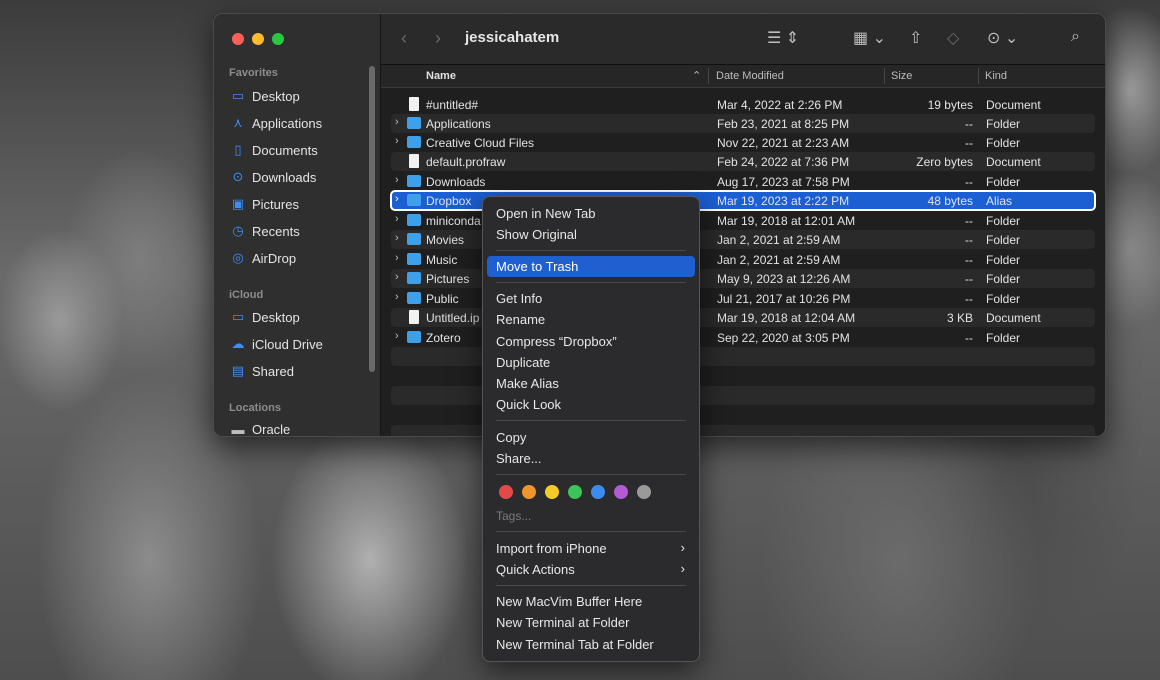  I want to click on column-name: Name, so click(441, 76).